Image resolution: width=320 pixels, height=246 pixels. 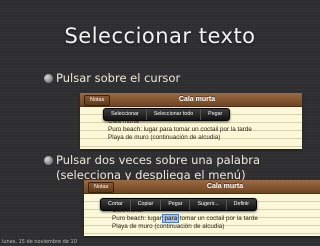 What do you see at coordinates (160, 36) in the screenshot?
I see `slide-title: Seleccionar texto` at bounding box center [160, 36].